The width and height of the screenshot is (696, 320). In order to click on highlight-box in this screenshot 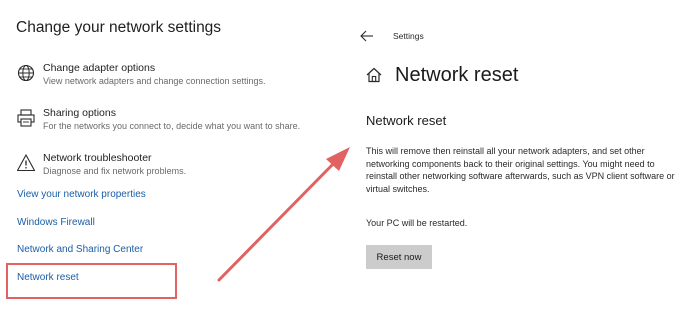, I will do `click(91, 281)`.